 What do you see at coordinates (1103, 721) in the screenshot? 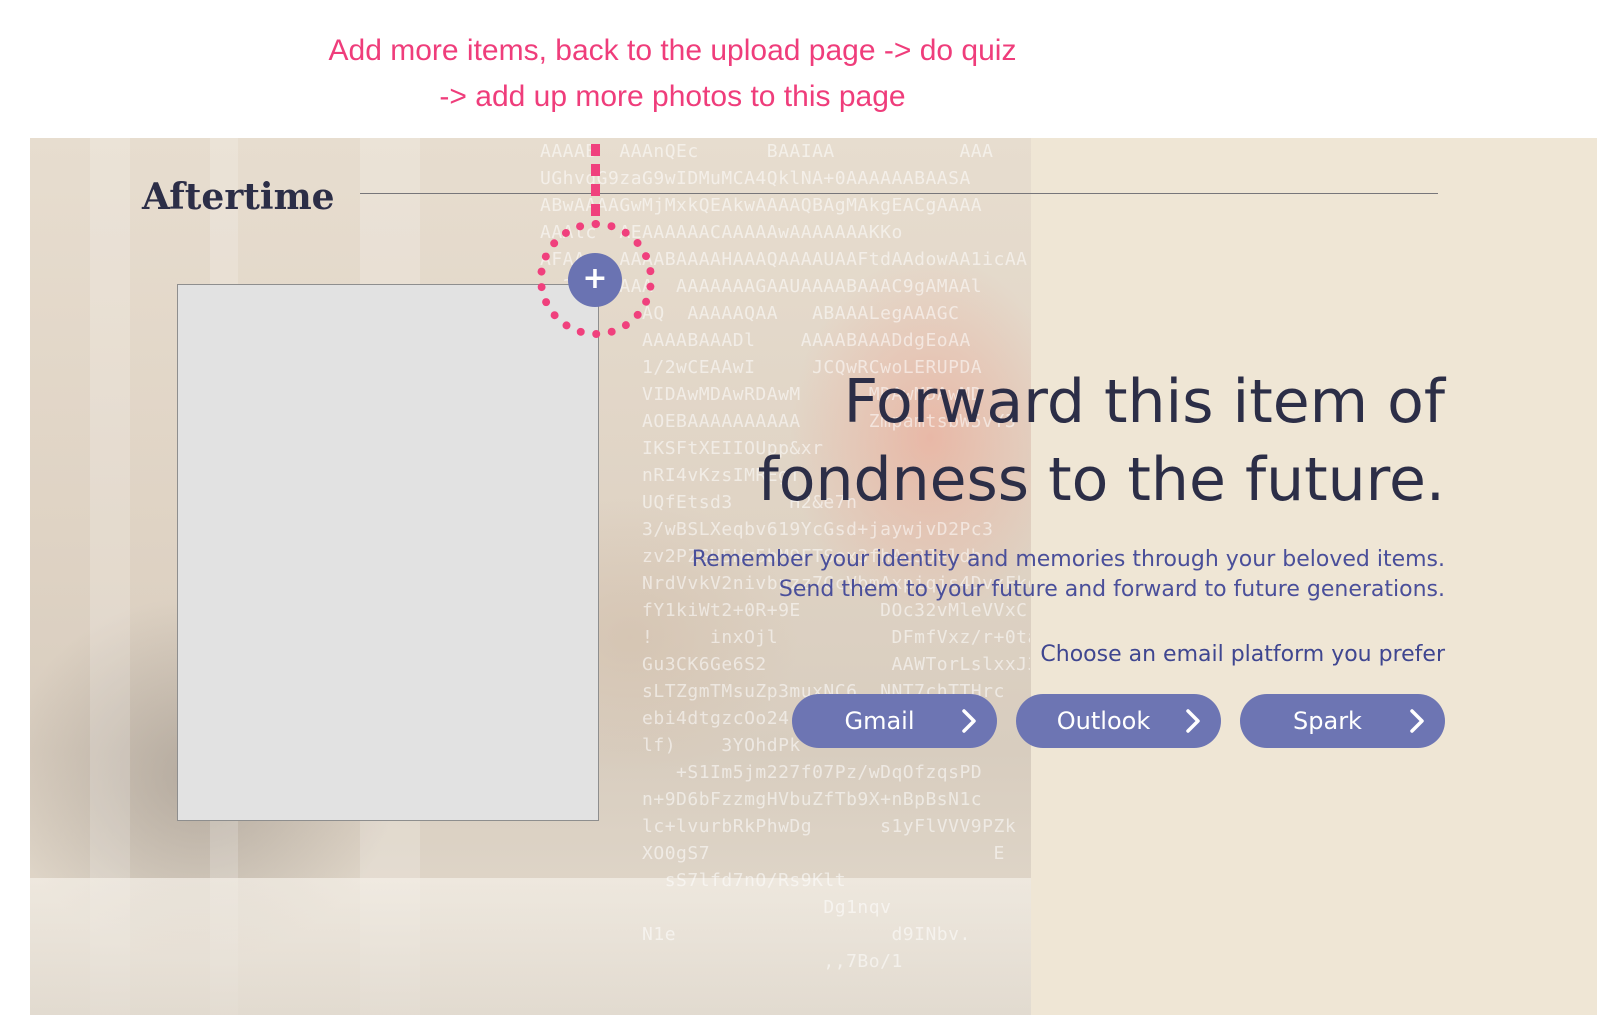
I see `outlook-button-label: Outlook` at bounding box center [1103, 721].